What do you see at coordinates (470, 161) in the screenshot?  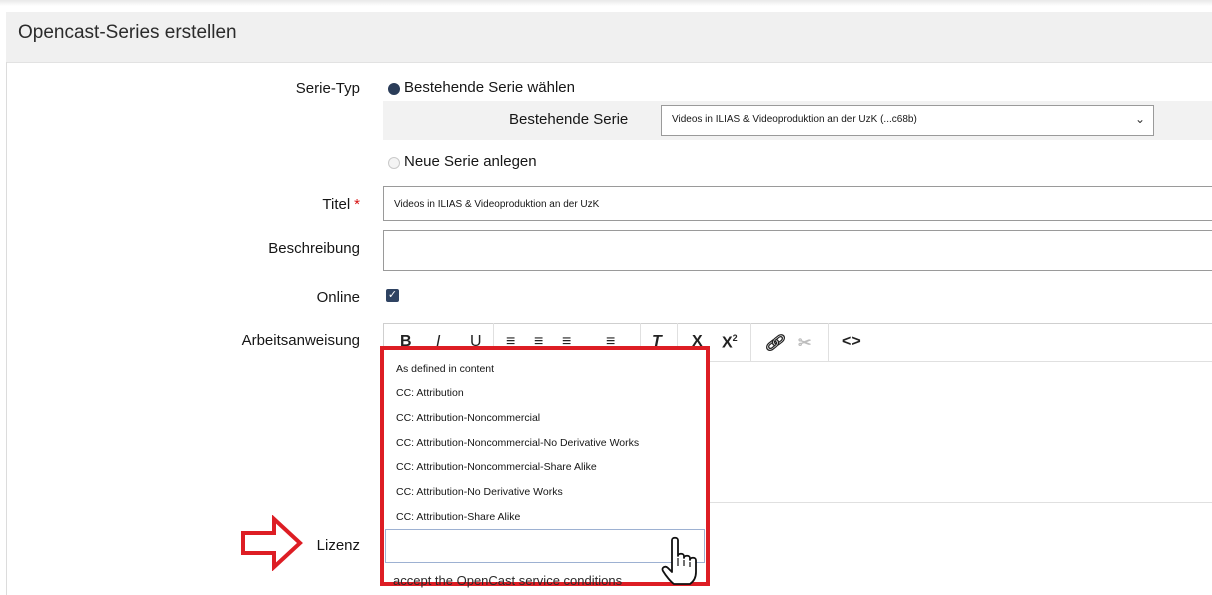 I see `radio-new-series-label: Neue Serie anlegen` at bounding box center [470, 161].